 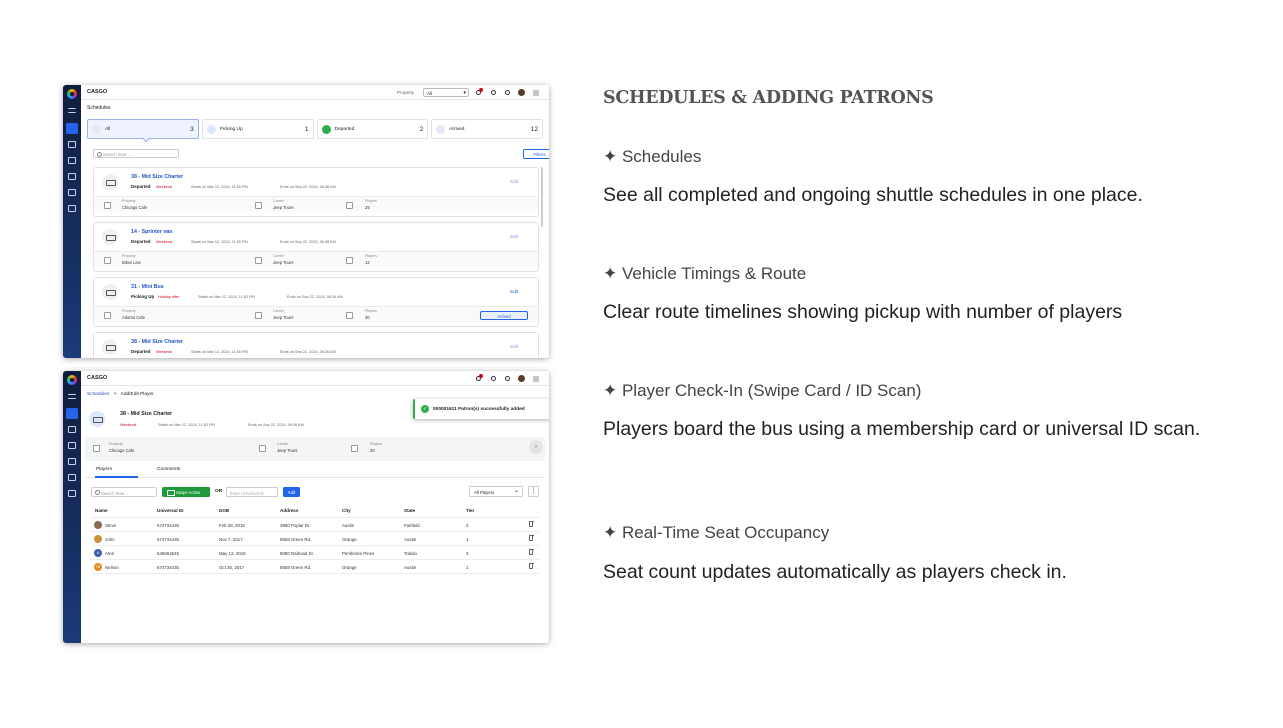 I want to click on universal-id-input: Enter Universal ID, so click(x=252, y=492).